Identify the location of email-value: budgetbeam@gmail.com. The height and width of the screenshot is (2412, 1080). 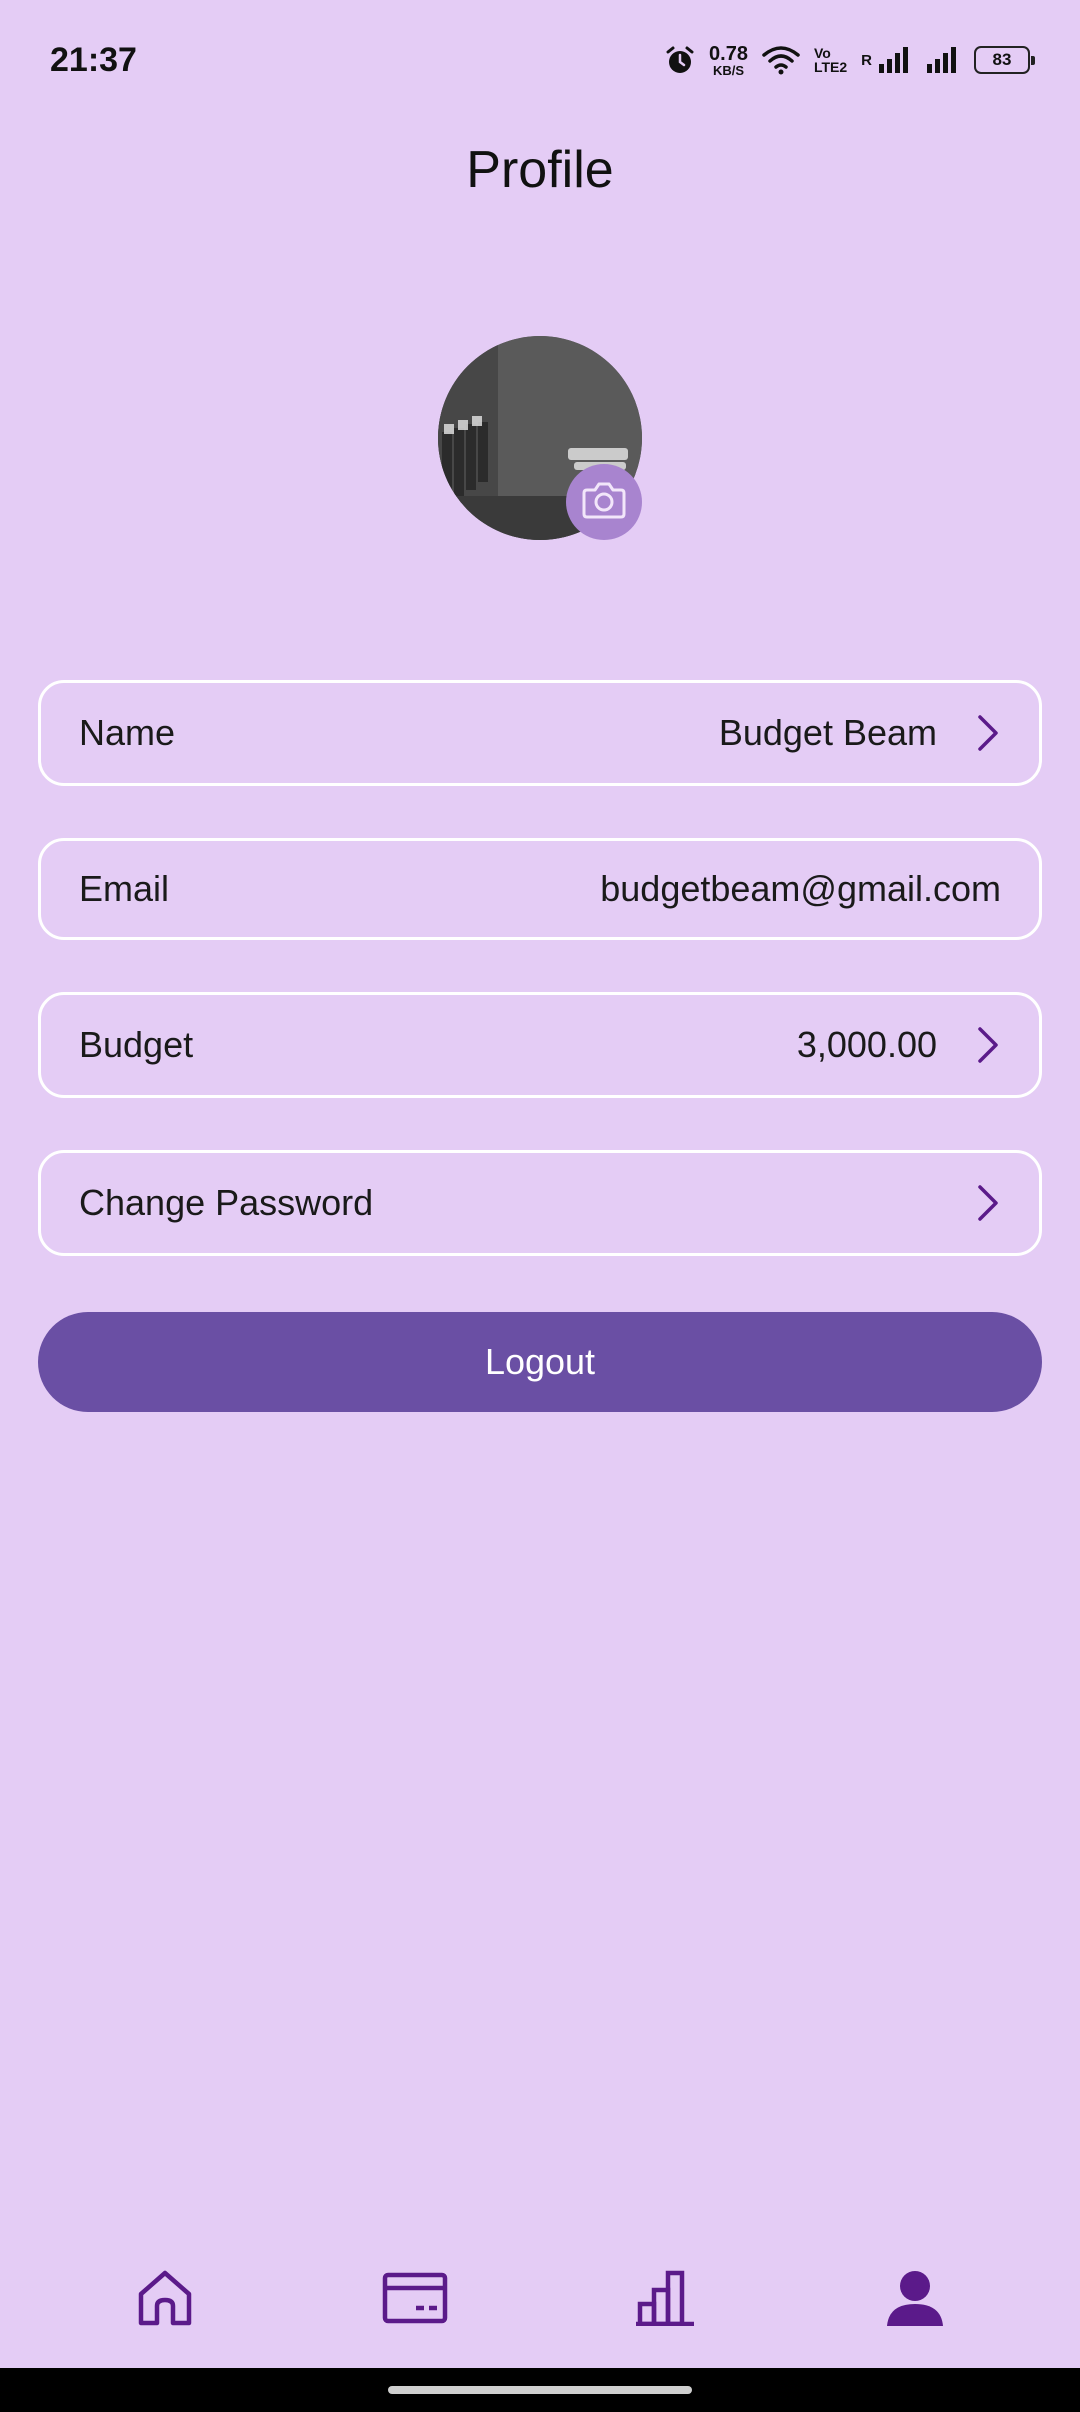
(800, 888).